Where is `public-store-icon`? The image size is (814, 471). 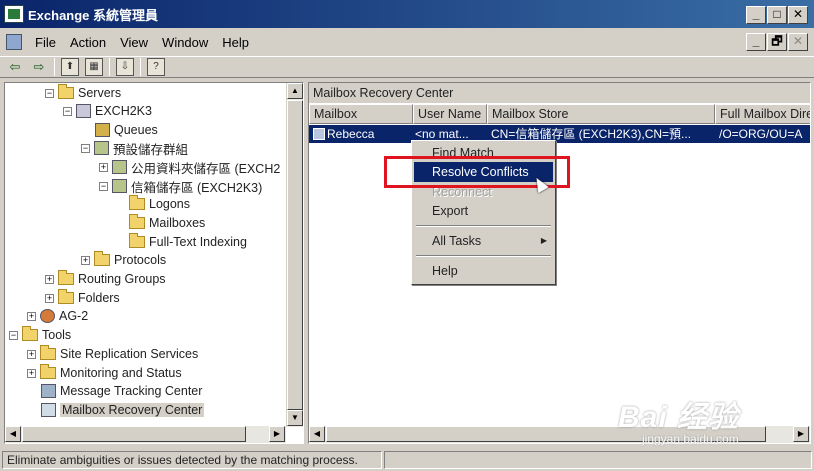
public-store-icon is located at coordinates (119, 167).